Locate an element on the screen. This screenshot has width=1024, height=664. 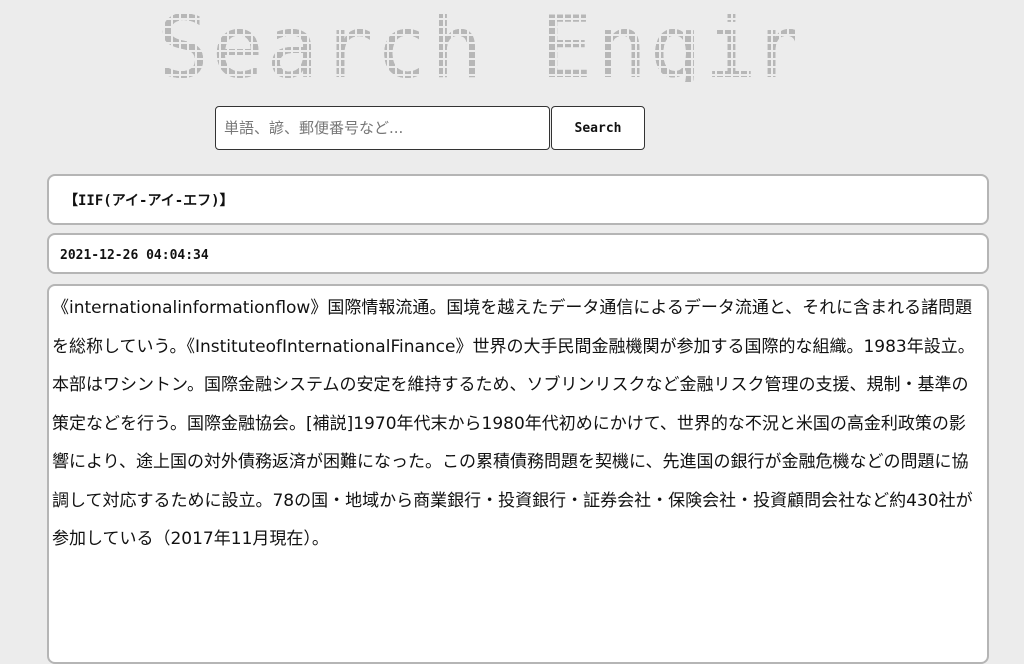
result-title: 【IIF(アイ-アイ-エフ)】 is located at coordinates (518, 199).